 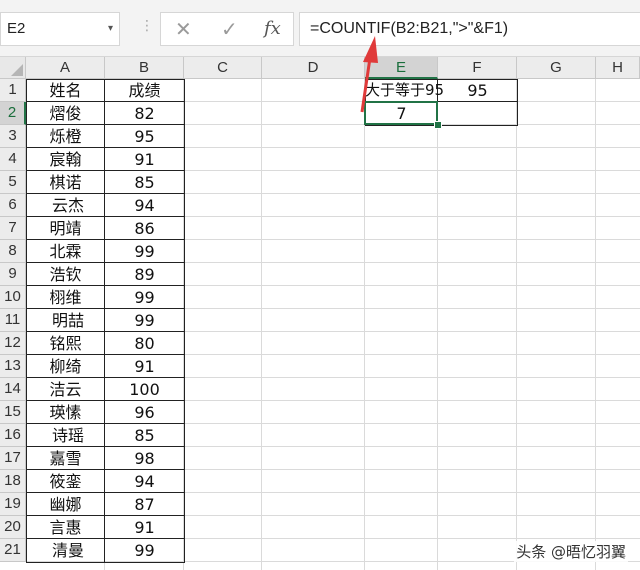 I want to click on name-cell: 棋诺, so click(x=65, y=182).